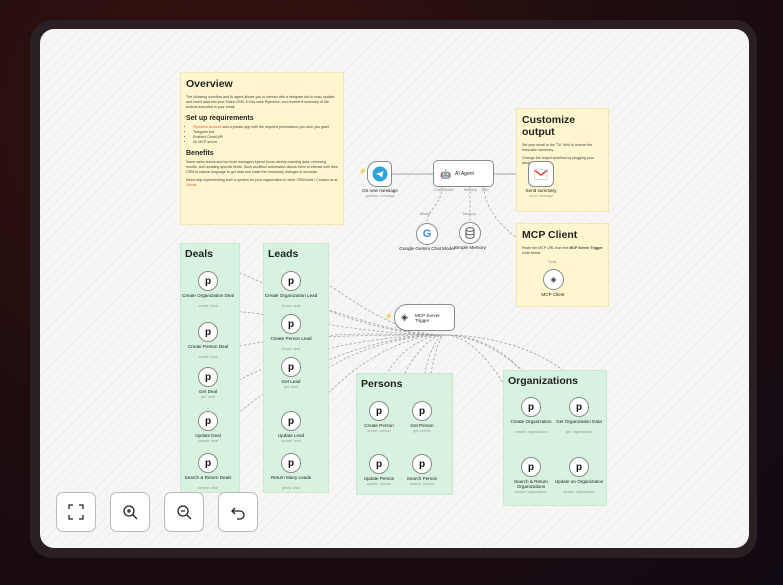 This screenshot has width=783, height=585. I want to click on telegram-trigger-node, so click(379, 174).